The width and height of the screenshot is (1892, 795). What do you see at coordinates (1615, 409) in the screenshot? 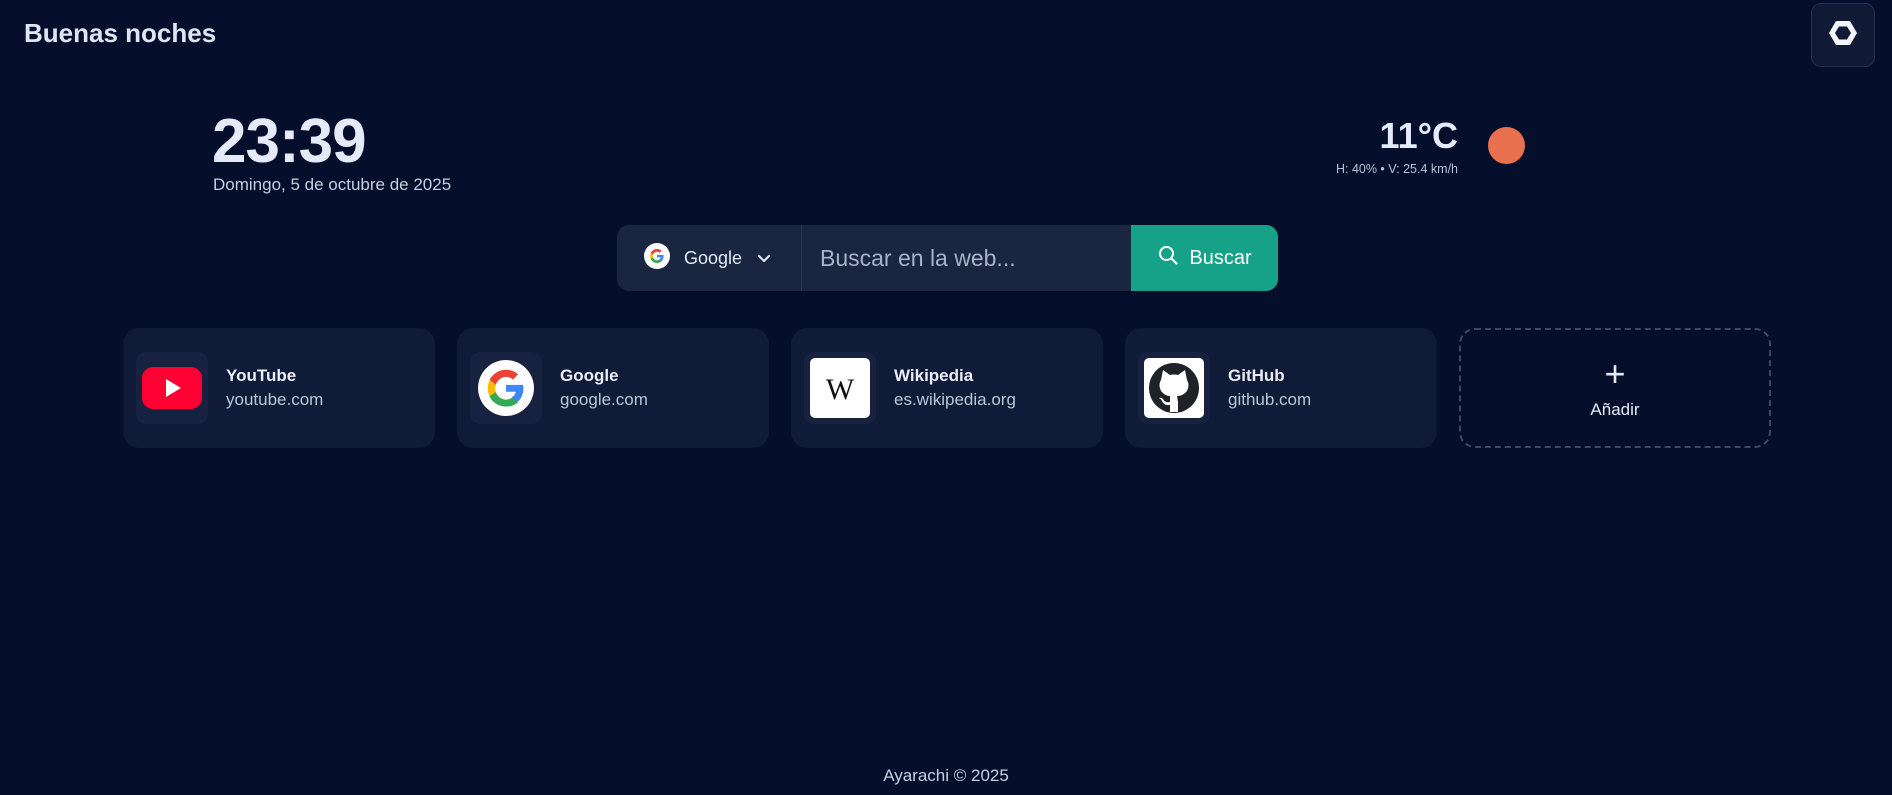
I see `add-shortcut-label: Añadir` at bounding box center [1615, 409].